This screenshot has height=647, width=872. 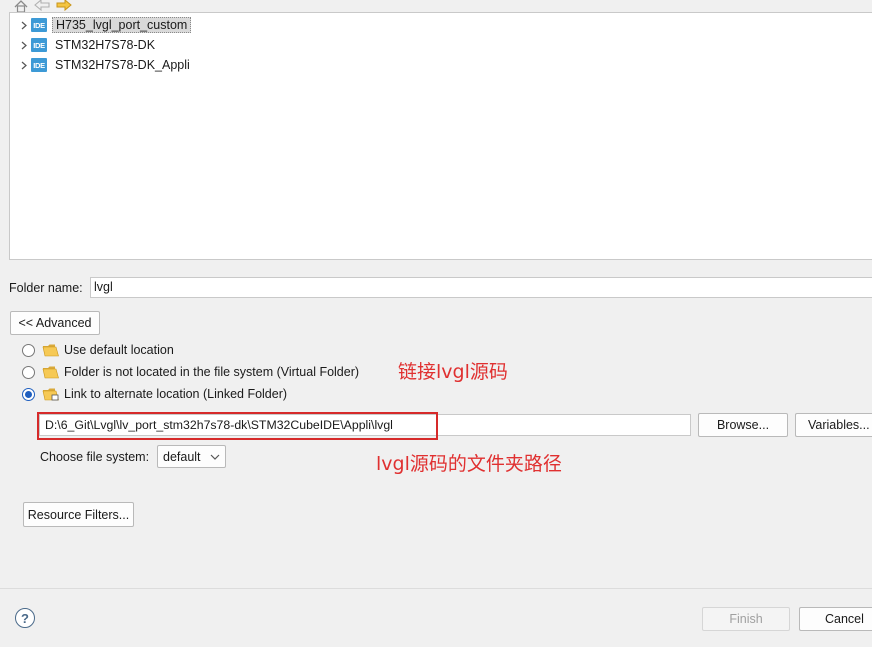 I want to click on path-annotation: lvgl源码的文件夹路径, so click(x=469, y=464).